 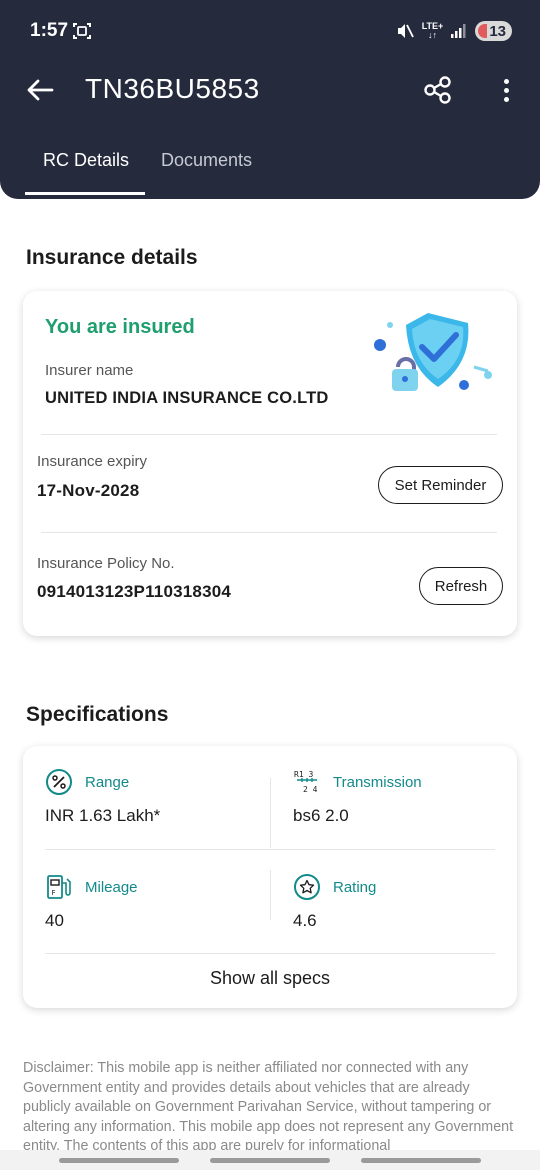 I want to click on spec-transmission: R1 3 2 4 Transmission bs6 2.0, so click(x=357, y=797).